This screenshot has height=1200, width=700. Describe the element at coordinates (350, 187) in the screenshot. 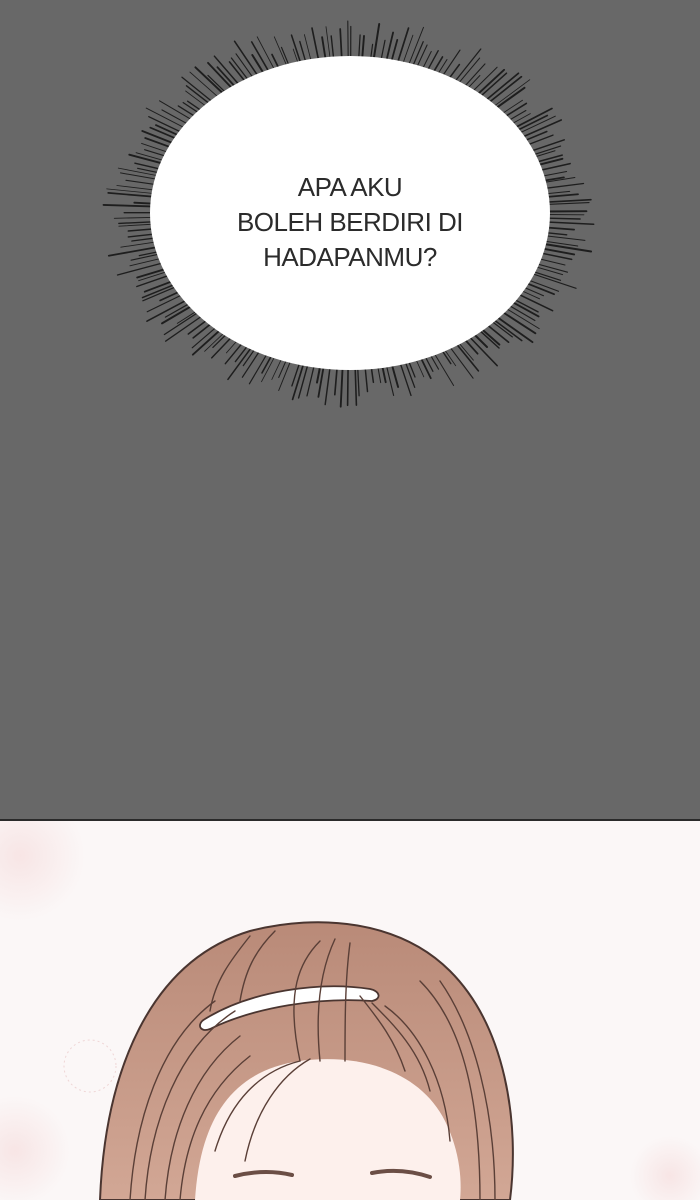

I see `speech-line-1: APA AKU` at that location.